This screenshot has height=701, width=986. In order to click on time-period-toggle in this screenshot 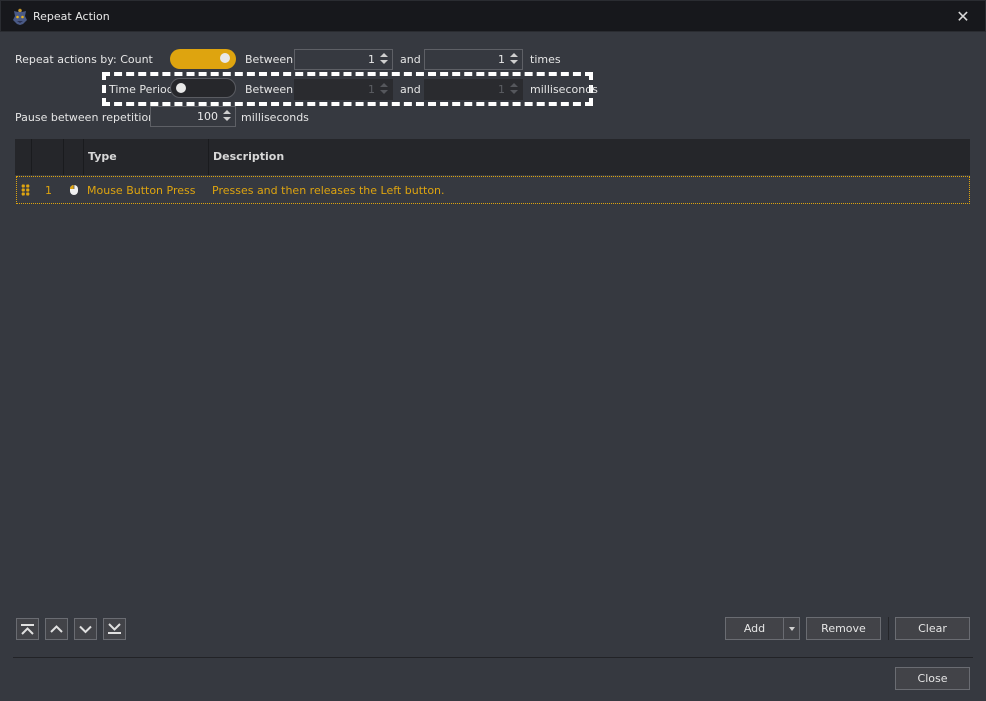, I will do `click(203, 88)`.